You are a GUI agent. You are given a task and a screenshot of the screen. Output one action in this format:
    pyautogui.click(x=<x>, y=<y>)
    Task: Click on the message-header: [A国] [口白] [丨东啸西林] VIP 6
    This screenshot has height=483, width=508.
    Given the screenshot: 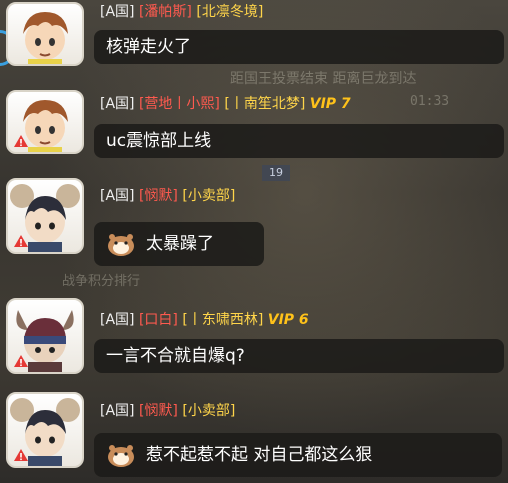 What is the action you would take?
    pyautogui.click(x=204, y=320)
    